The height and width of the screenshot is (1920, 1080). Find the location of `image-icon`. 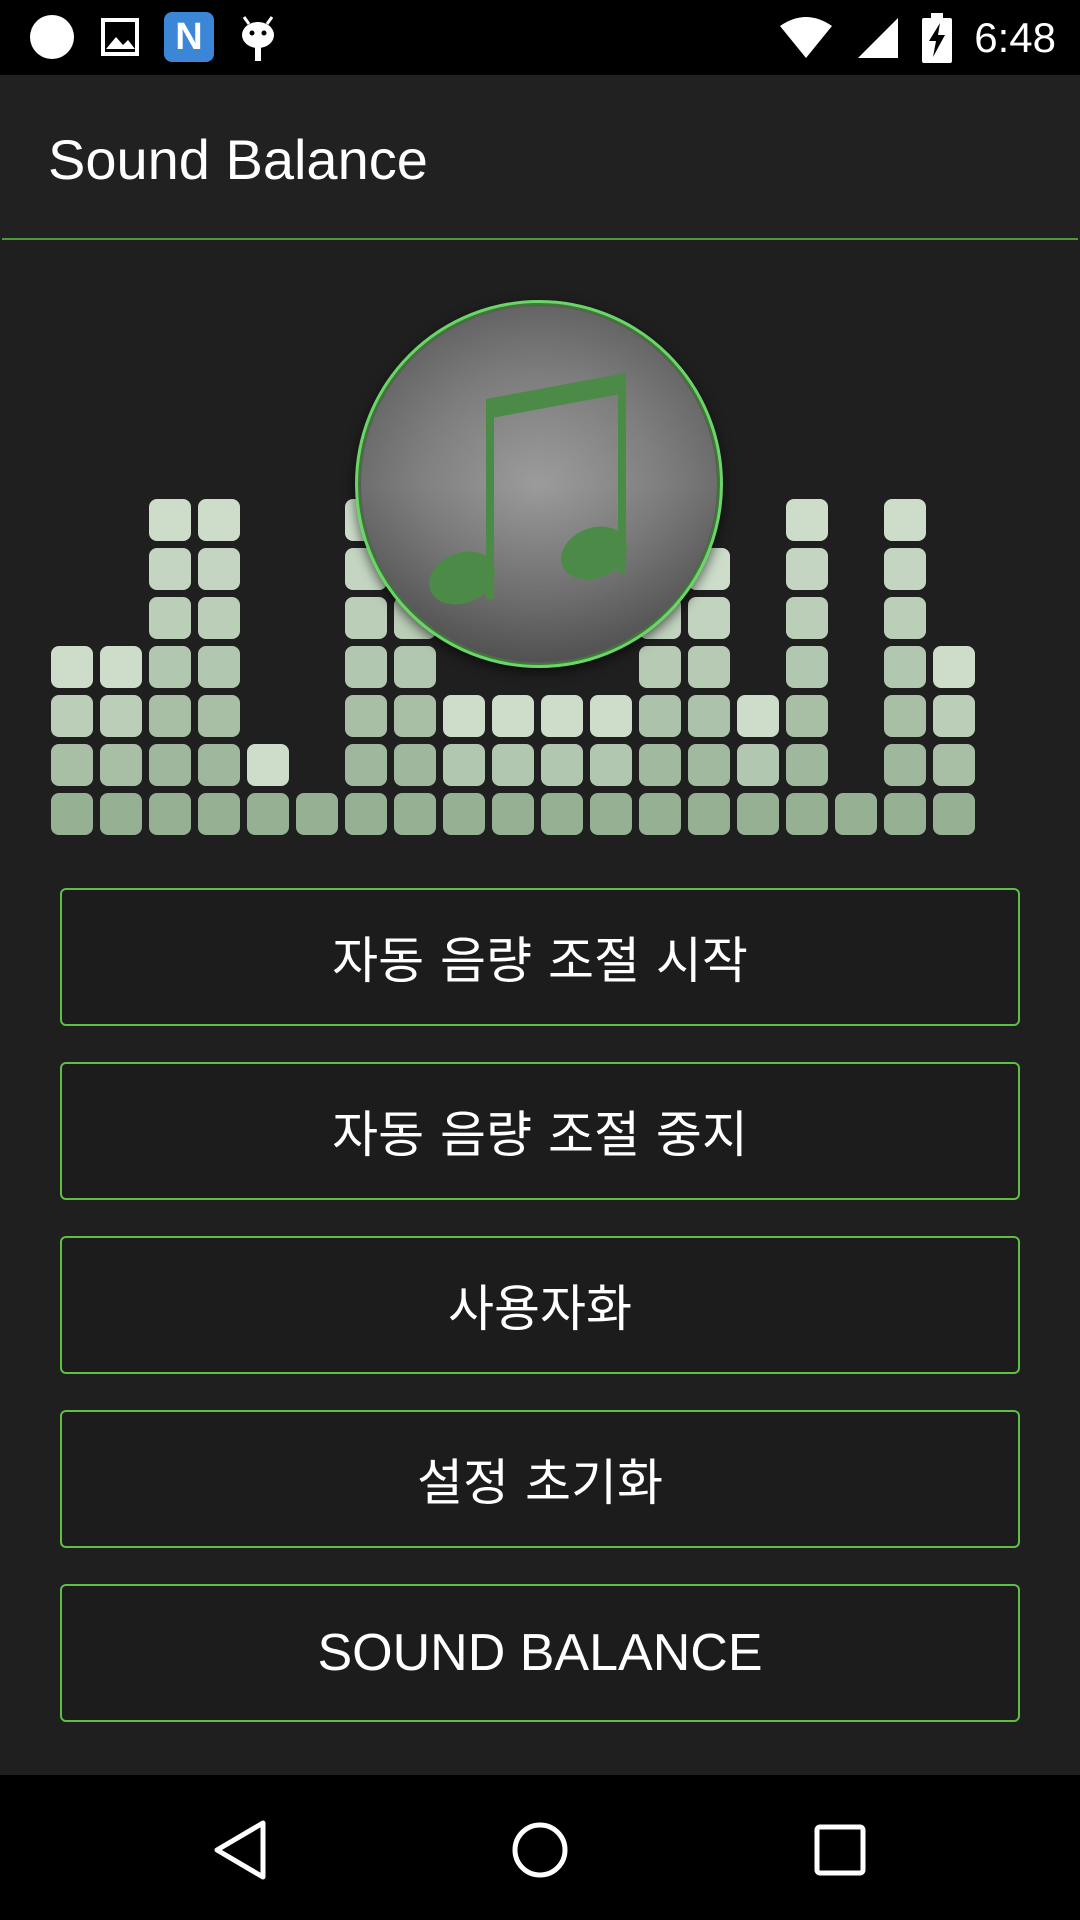

image-icon is located at coordinates (120, 37).